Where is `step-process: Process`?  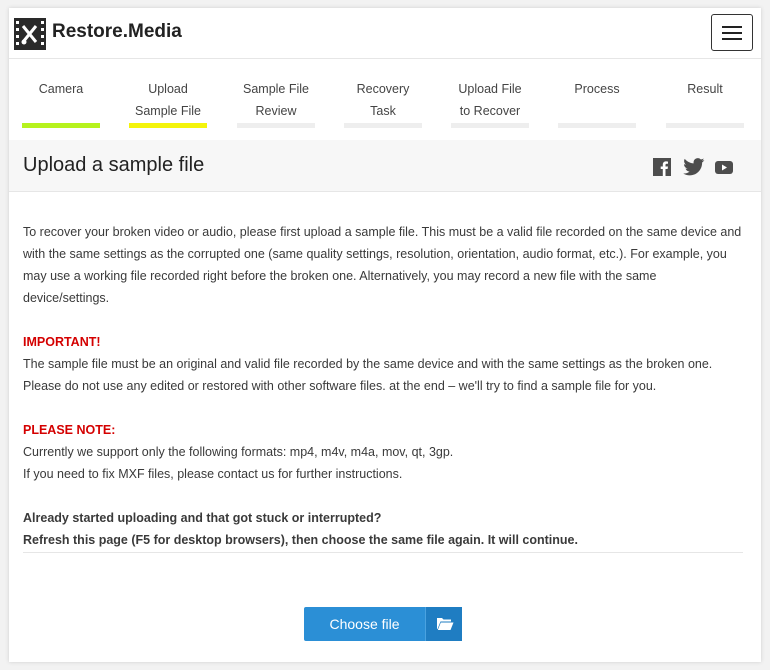 step-process: Process is located at coordinates (597, 103).